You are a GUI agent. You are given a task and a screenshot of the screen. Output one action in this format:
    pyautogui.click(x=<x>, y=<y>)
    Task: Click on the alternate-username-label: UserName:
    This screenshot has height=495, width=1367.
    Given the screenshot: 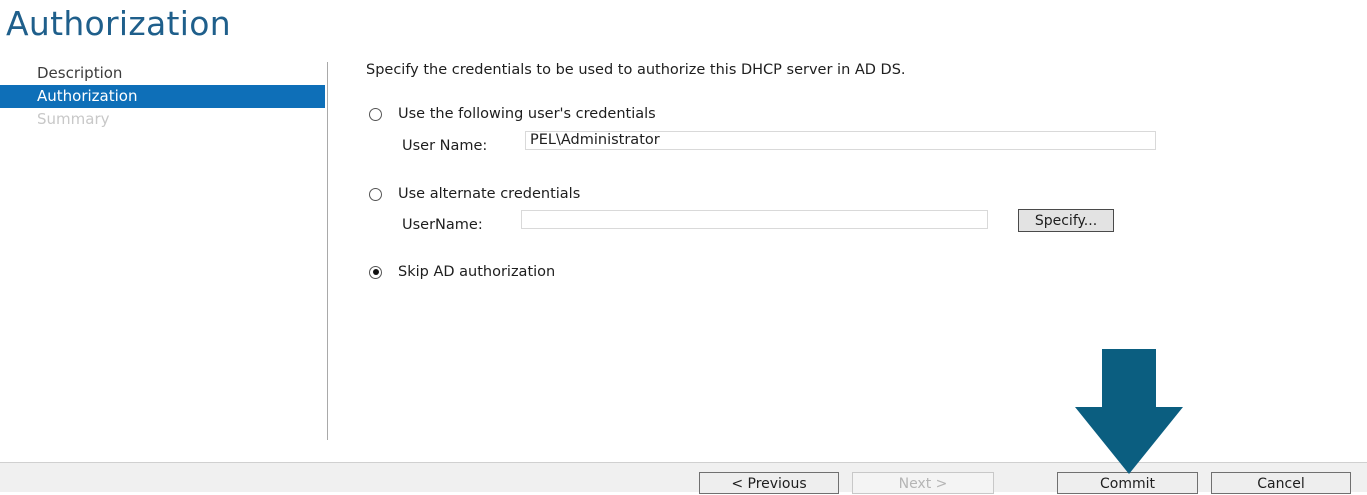 What is the action you would take?
    pyautogui.click(x=442, y=225)
    